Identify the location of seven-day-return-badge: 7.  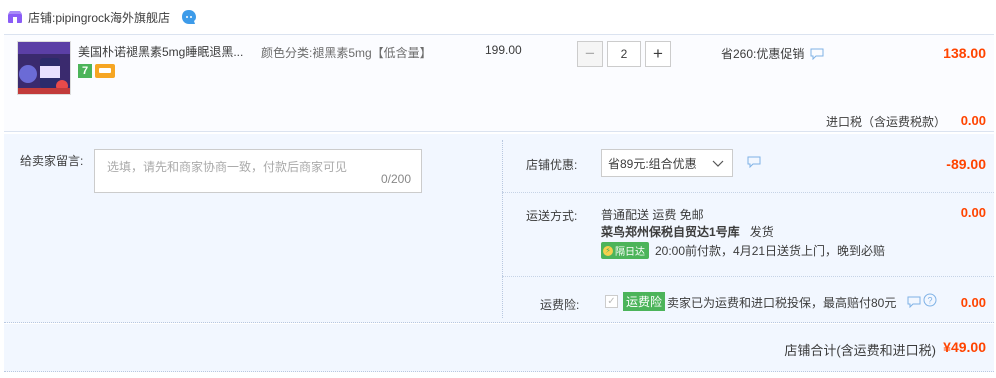
(85, 71).